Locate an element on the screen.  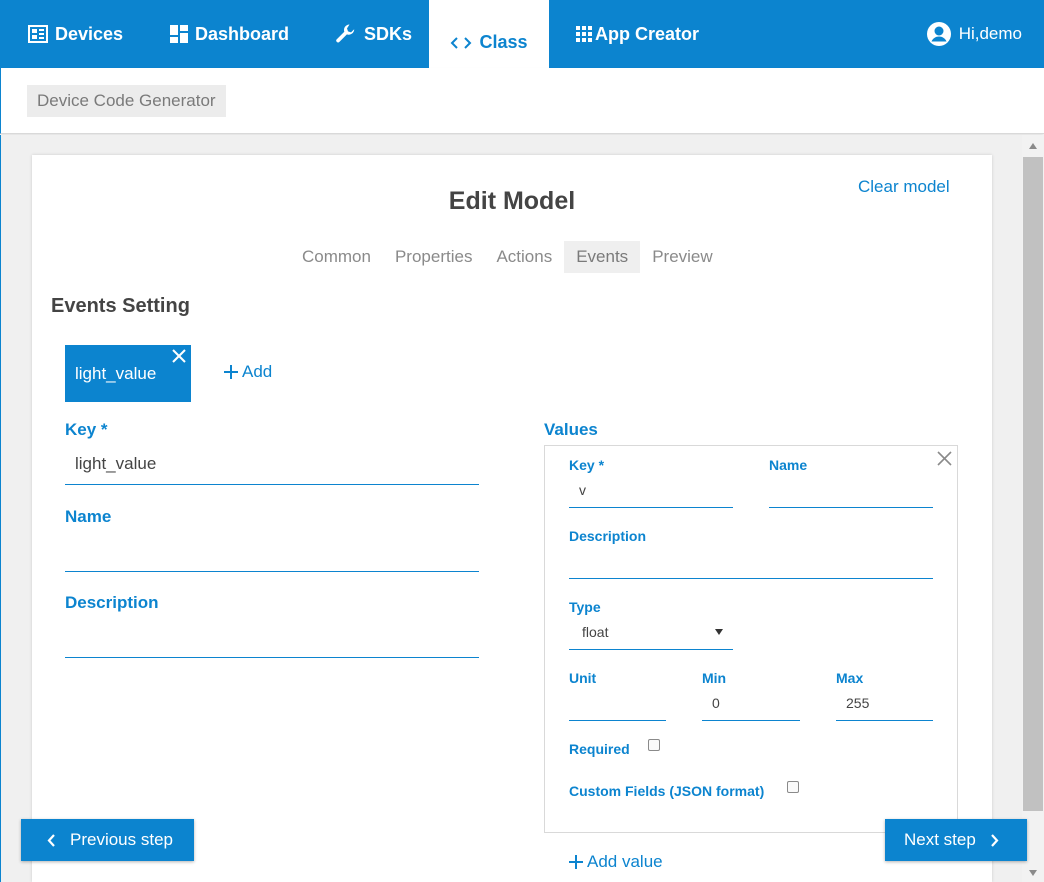
tab-properties: Properties is located at coordinates (433, 257).